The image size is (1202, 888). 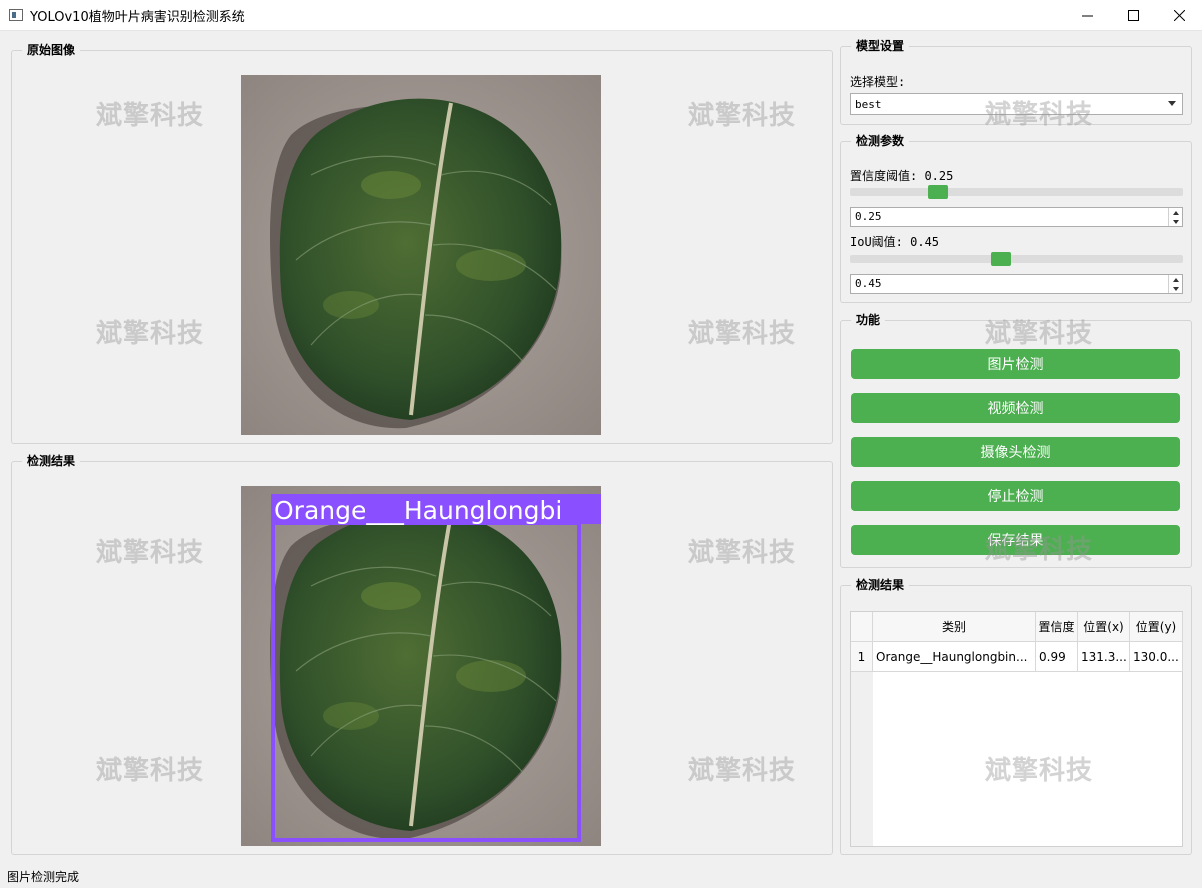 What do you see at coordinates (895, 242) in the screenshot?
I see `iou-threshold-label: IoU阈值: 0.45` at bounding box center [895, 242].